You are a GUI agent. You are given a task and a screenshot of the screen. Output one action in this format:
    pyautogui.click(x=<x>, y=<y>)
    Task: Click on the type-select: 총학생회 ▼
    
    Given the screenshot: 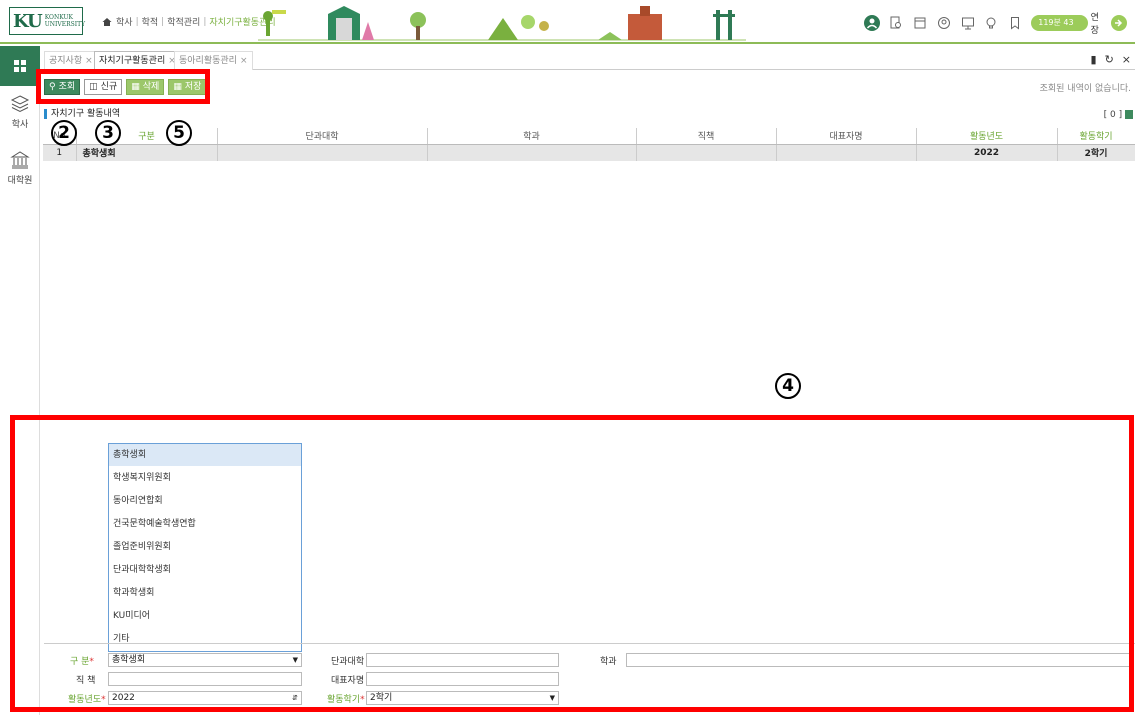 What is the action you would take?
    pyautogui.click(x=205, y=660)
    